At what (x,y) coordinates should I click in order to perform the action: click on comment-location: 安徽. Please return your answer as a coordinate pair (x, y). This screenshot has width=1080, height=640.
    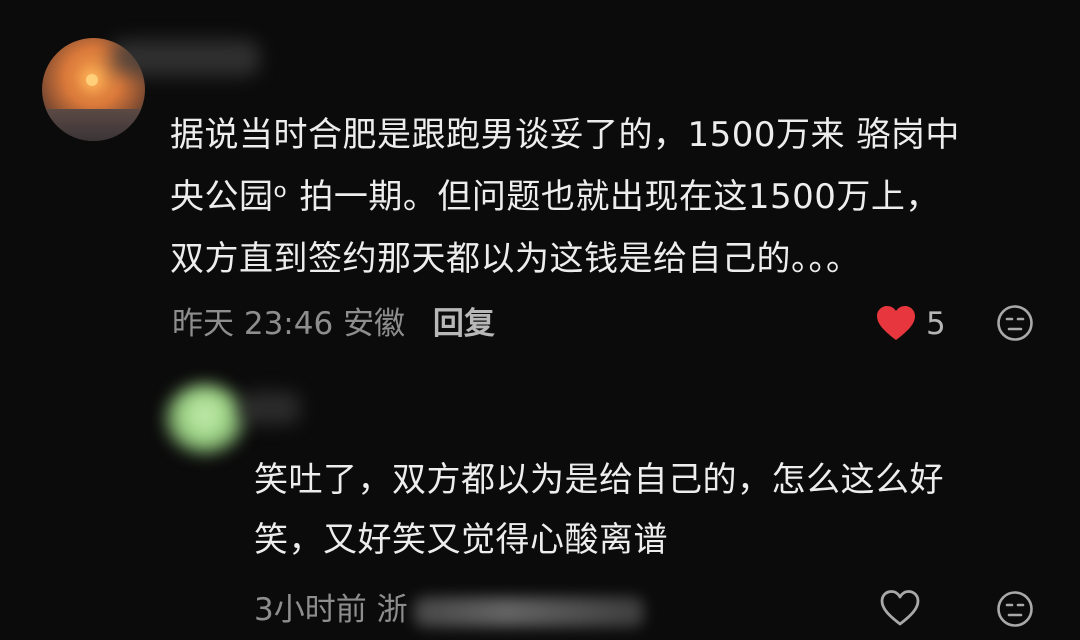
    Looking at the image, I should click on (374, 324).